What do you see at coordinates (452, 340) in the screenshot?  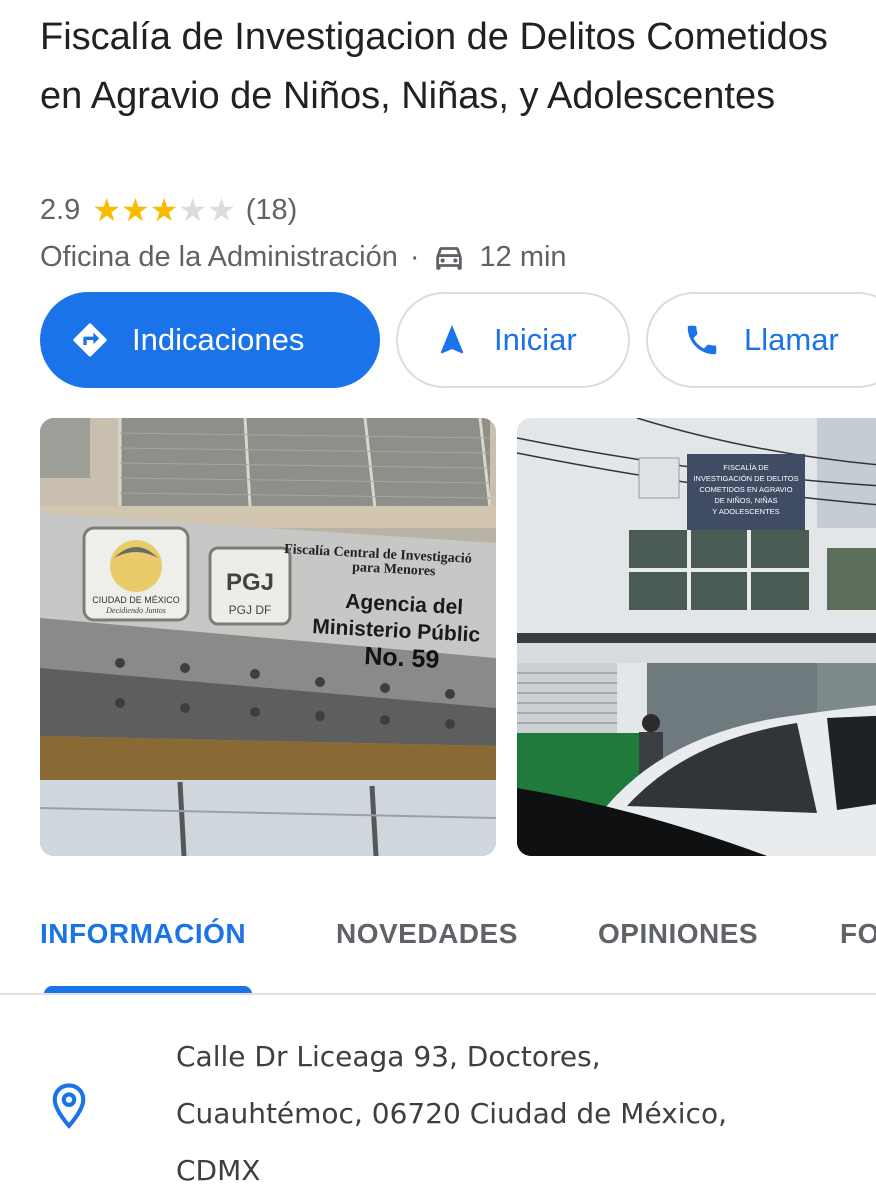 I see `navigation-arrow-icon` at bounding box center [452, 340].